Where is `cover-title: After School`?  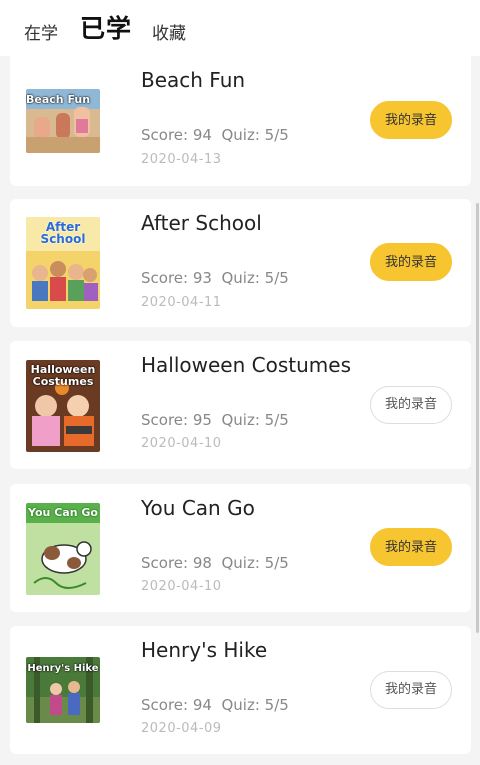
cover-title: After School is located at coordinates (63, 233).